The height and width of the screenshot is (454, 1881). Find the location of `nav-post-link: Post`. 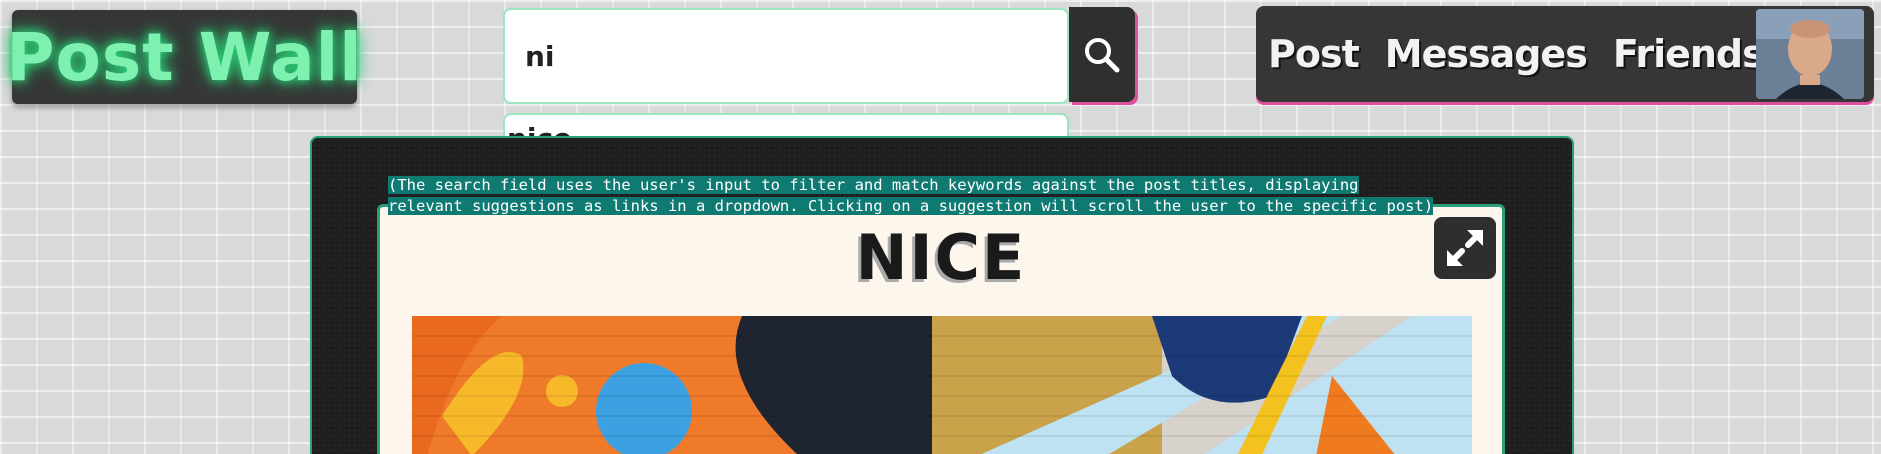

nav-post-link: Post is located at coordinates (1314, 54).